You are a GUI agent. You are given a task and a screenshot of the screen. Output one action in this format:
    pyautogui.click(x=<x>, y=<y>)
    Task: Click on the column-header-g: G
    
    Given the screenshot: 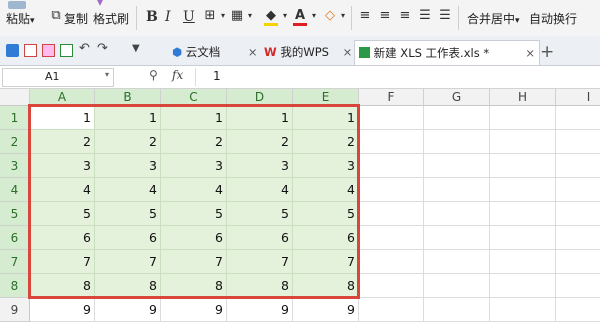 What is the action you would take?
    pyautogui.click(x=457, y=97)
    